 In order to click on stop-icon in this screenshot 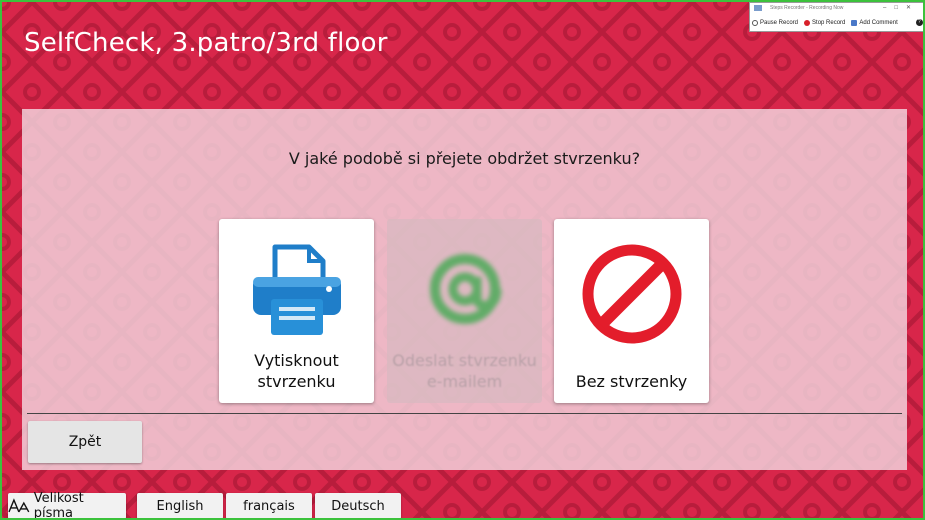, I will do `click(807, 22)`.